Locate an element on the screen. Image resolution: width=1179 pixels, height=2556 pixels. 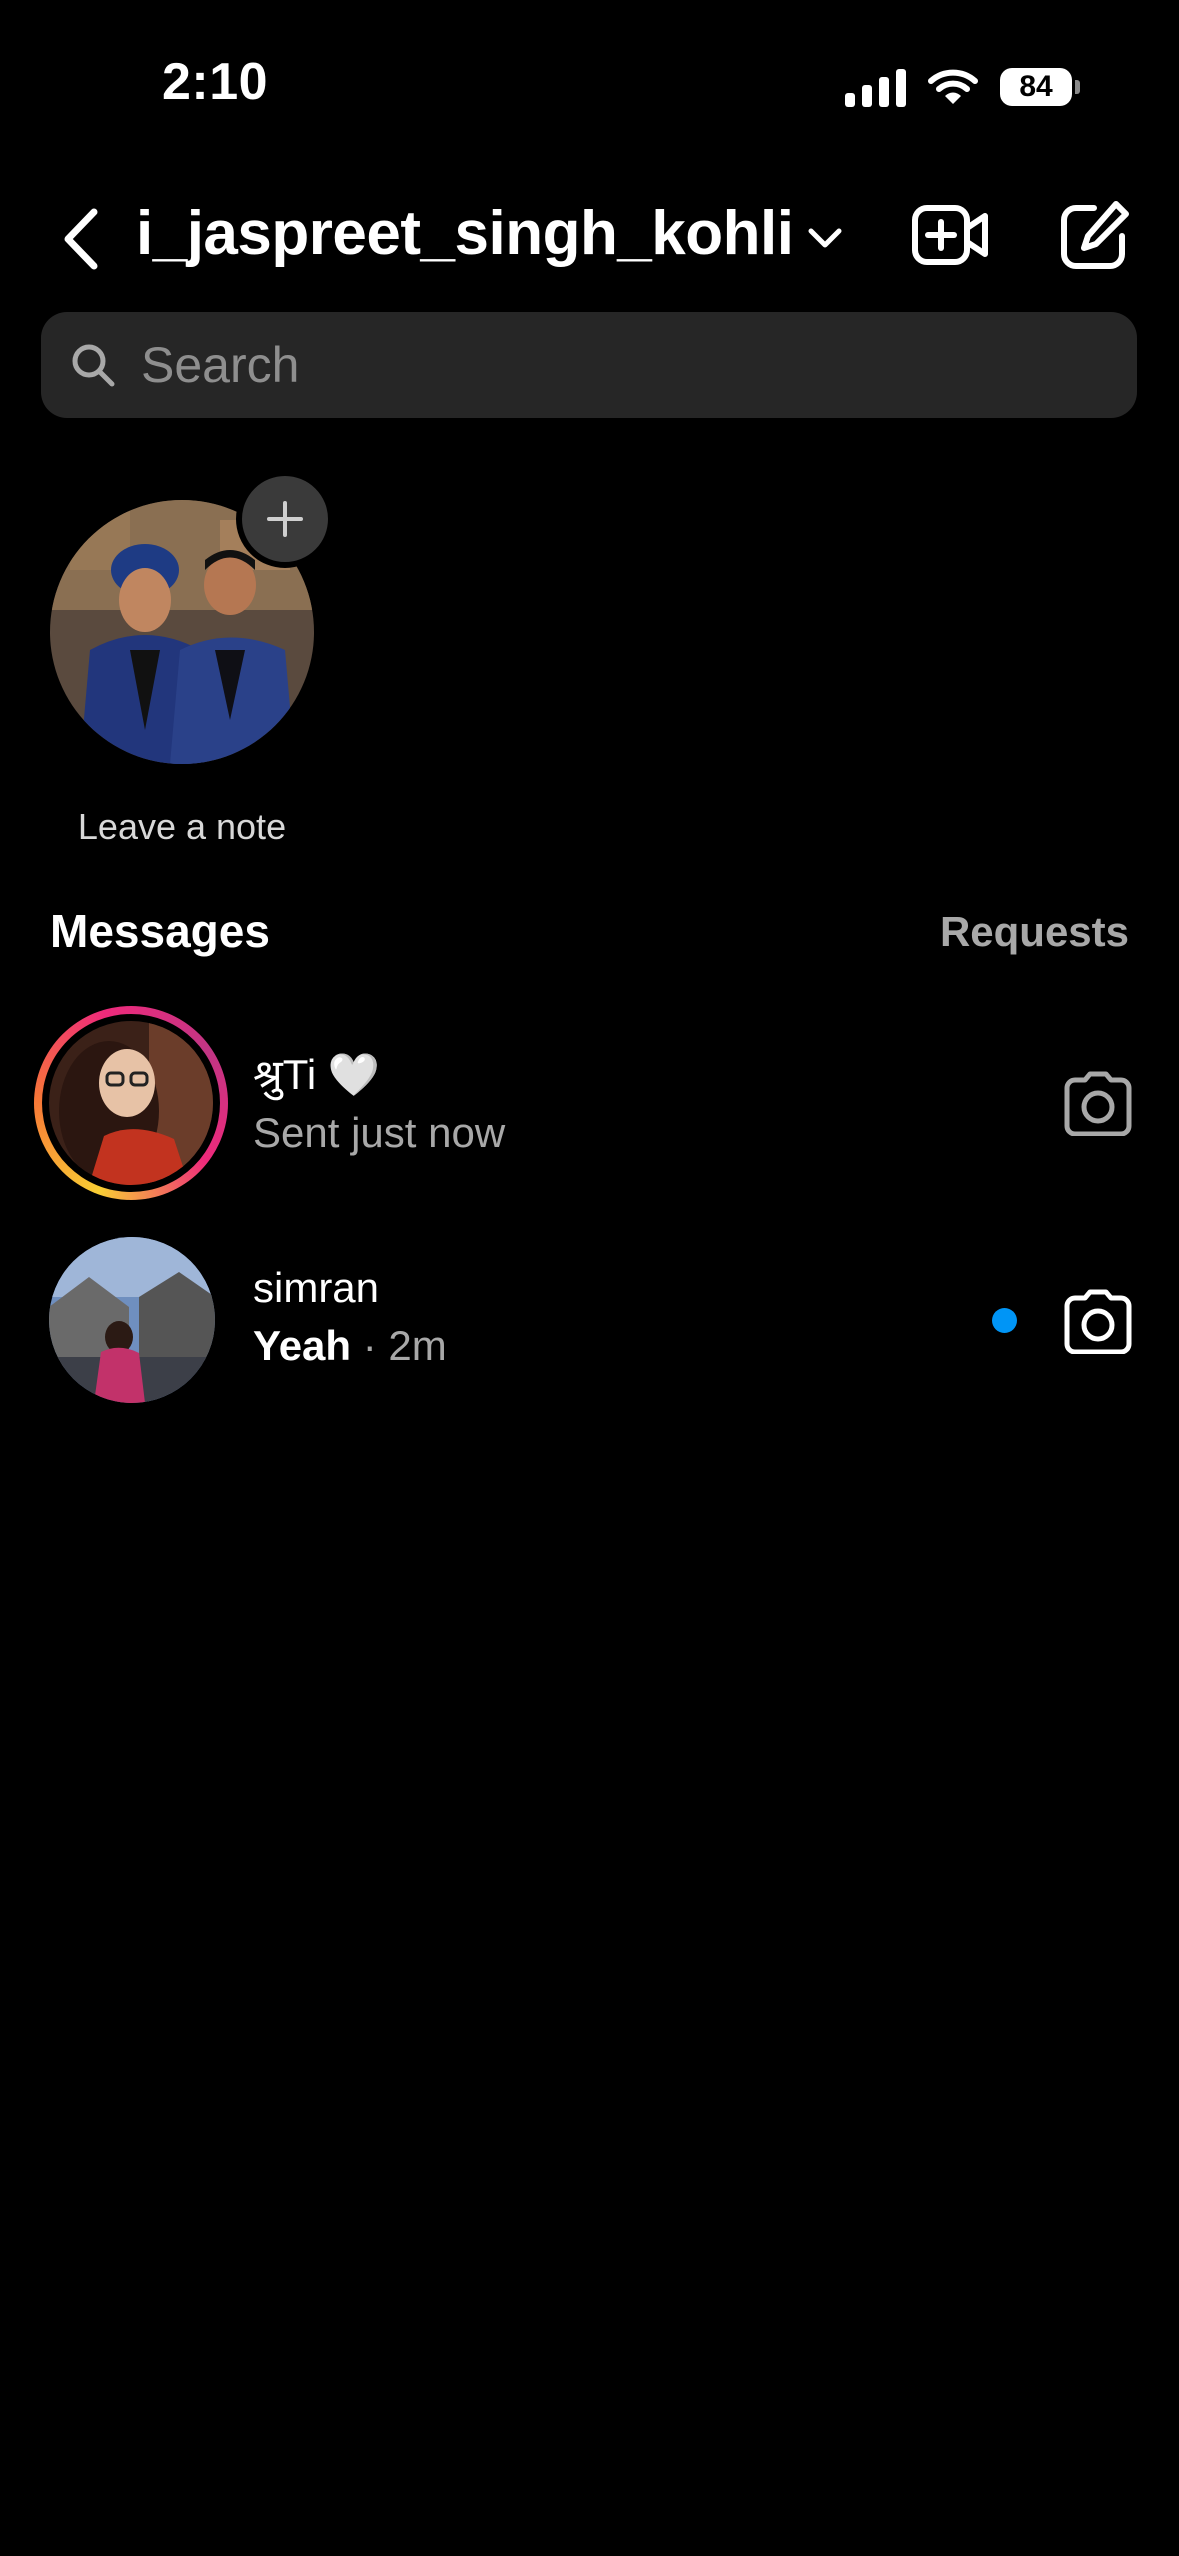
last-message-time: · 2m is located at coordinates (404, 1345).